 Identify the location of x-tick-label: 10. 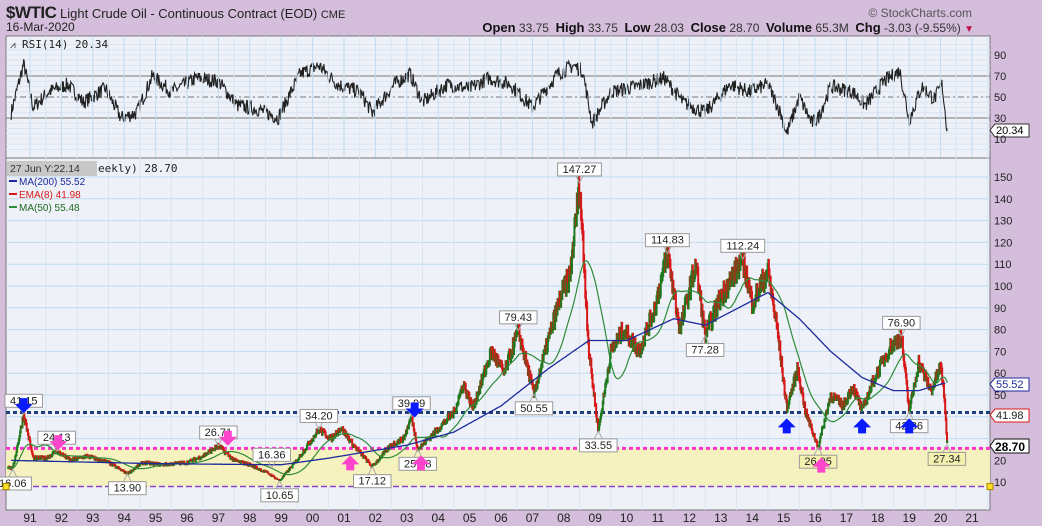
(627, 518).